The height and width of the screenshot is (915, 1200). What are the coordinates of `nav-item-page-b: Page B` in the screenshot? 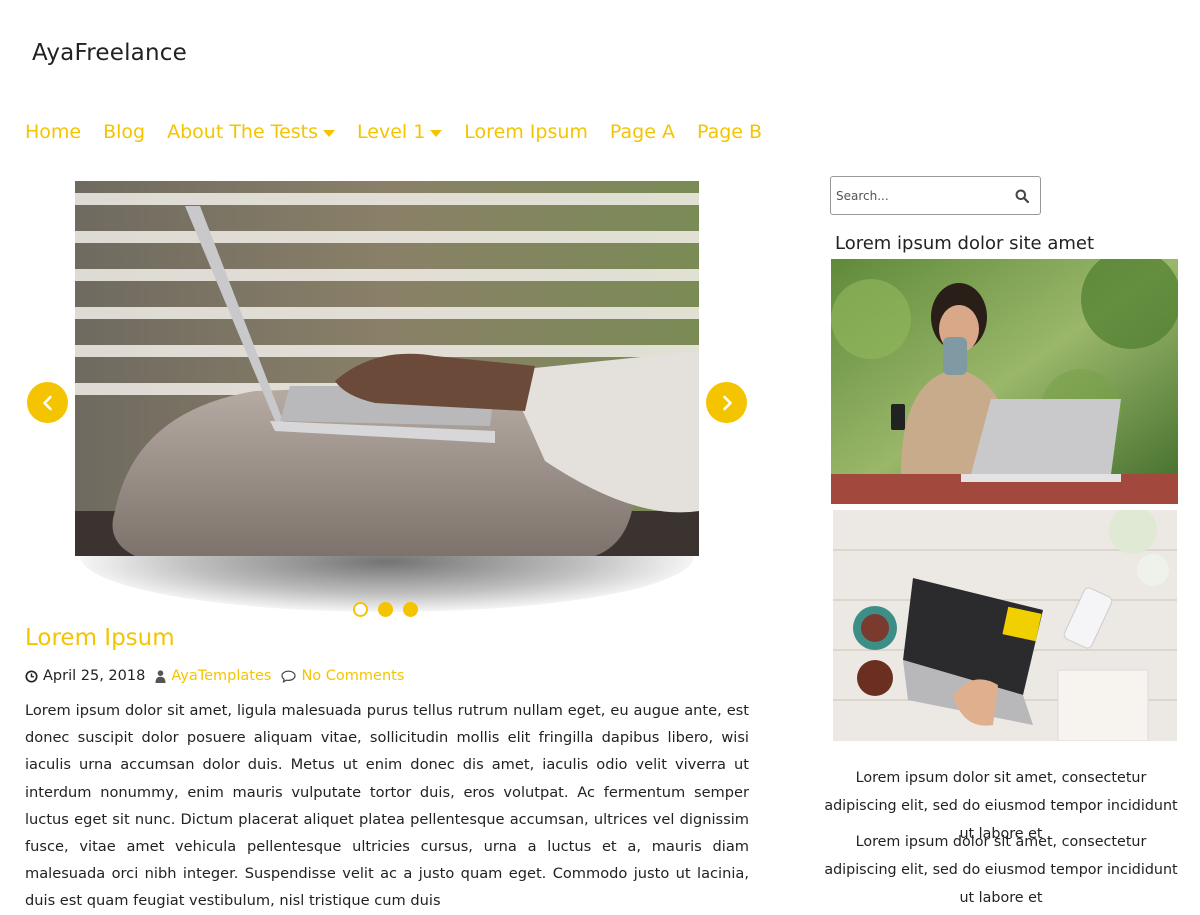 It's located at (729, 132).